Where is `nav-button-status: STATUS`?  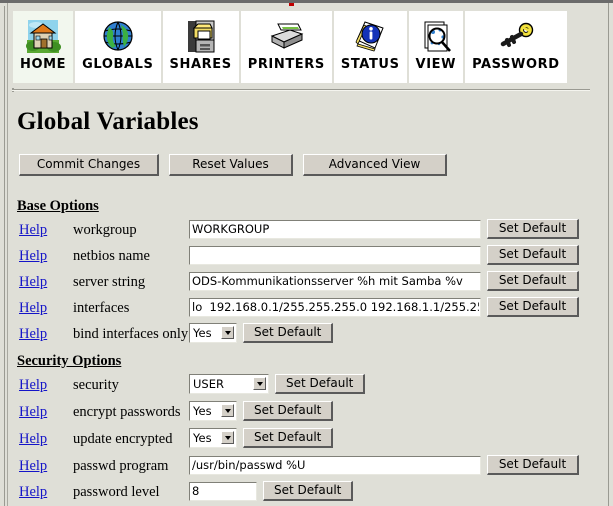 nav-button-status: STATUS is located at coordinates (370, 47).